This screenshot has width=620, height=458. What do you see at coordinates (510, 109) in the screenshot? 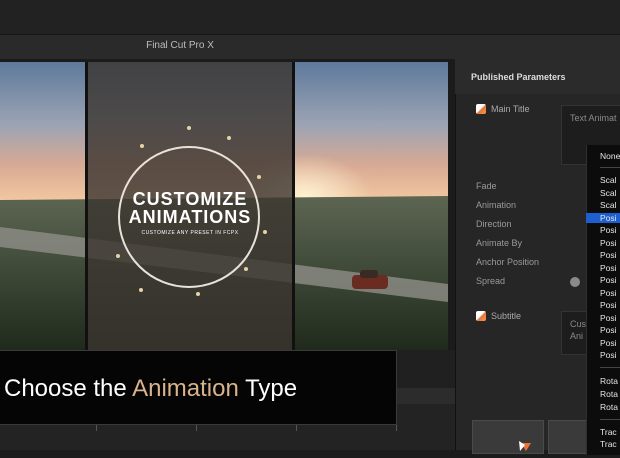
I see `main-title-label: Main Title` at bounding box center [510, 109].